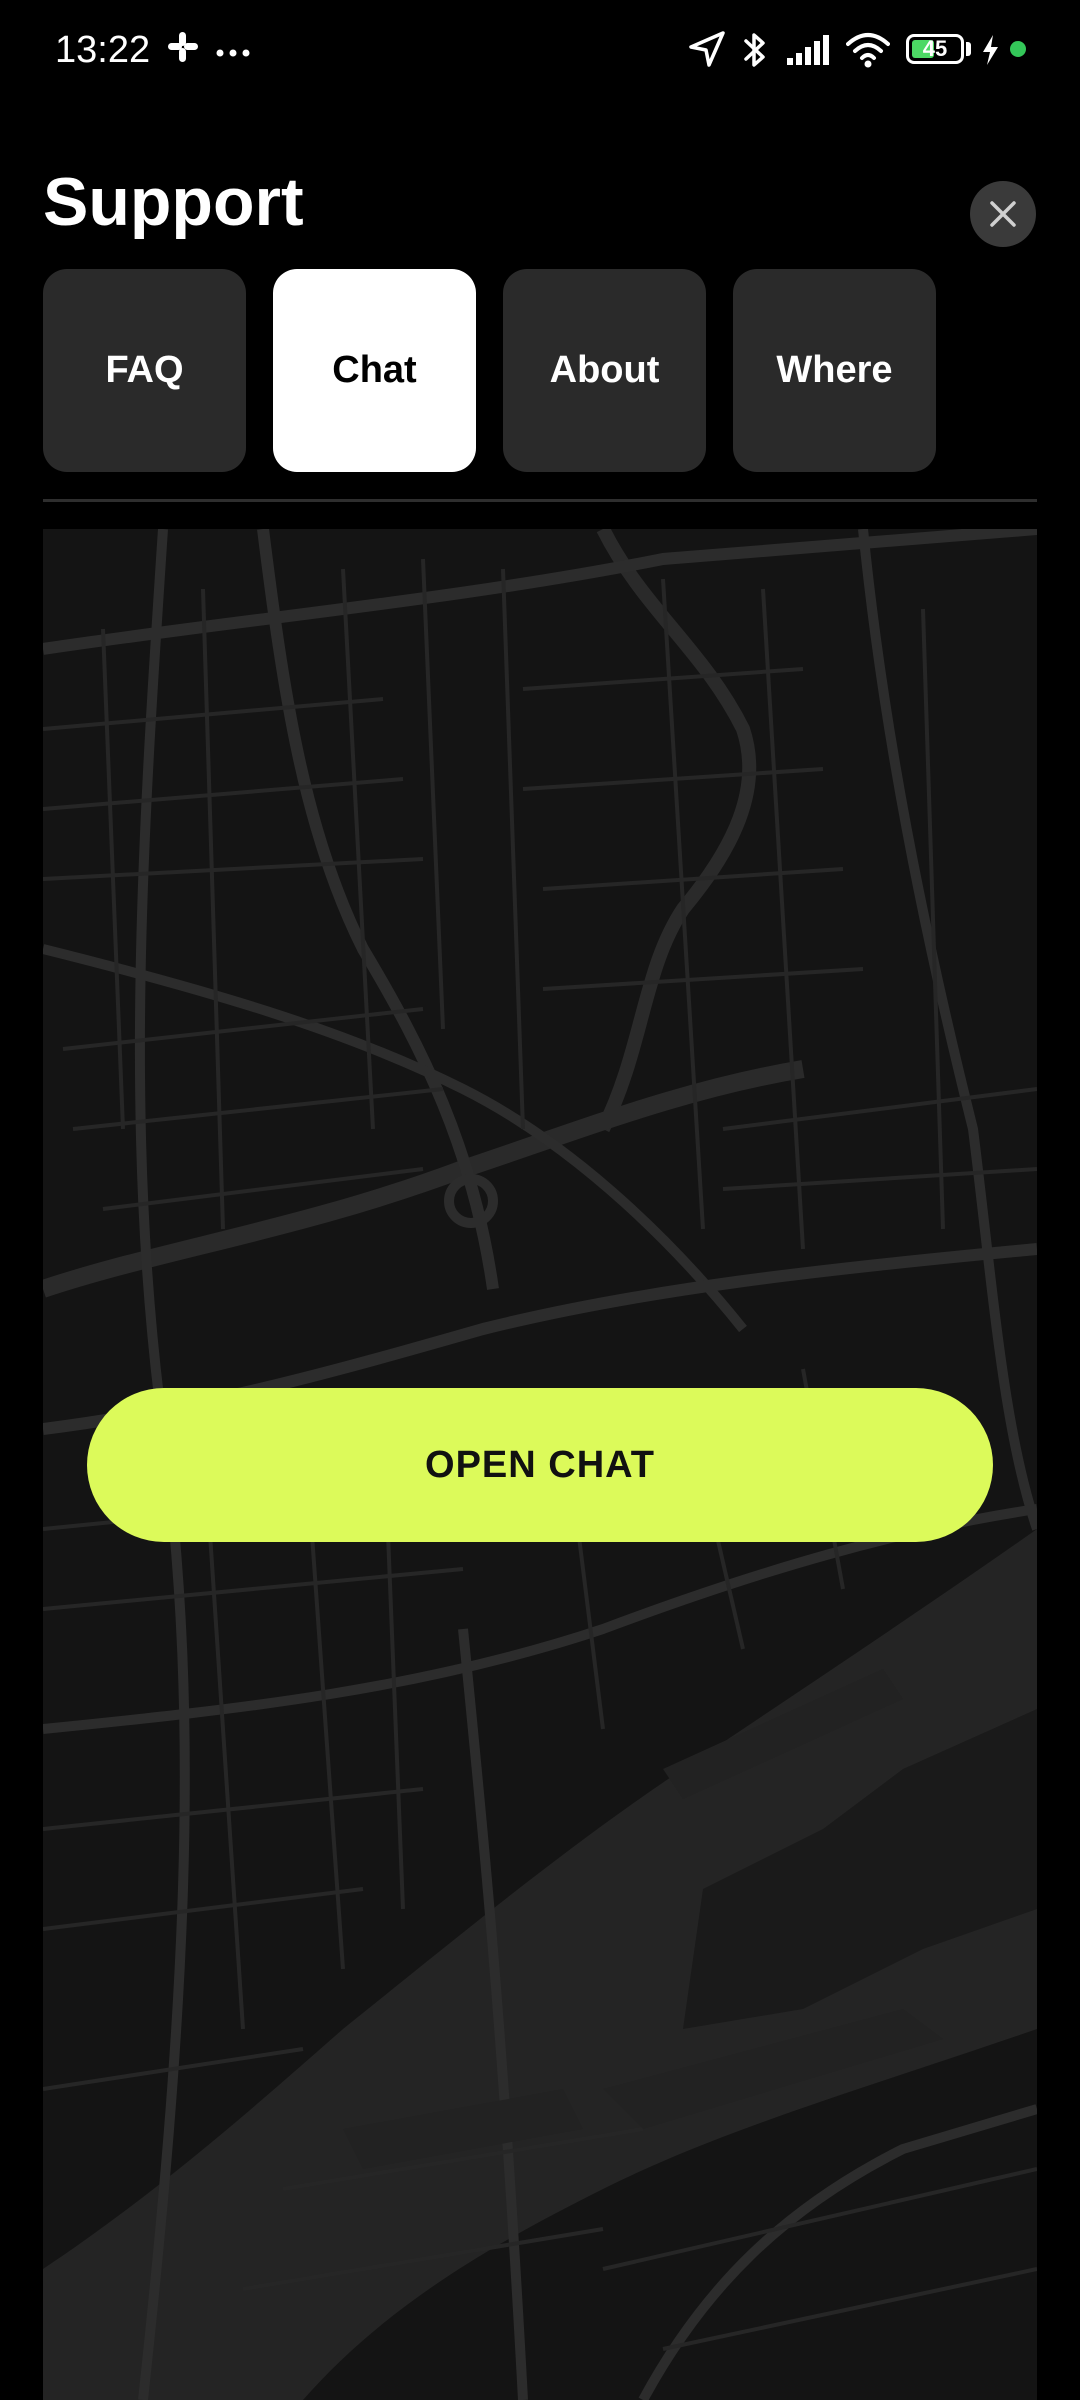  What do you see at coordinates (604, 370) in the screenshot?
I see `tab-about: About` at bounding box center [604, 370].